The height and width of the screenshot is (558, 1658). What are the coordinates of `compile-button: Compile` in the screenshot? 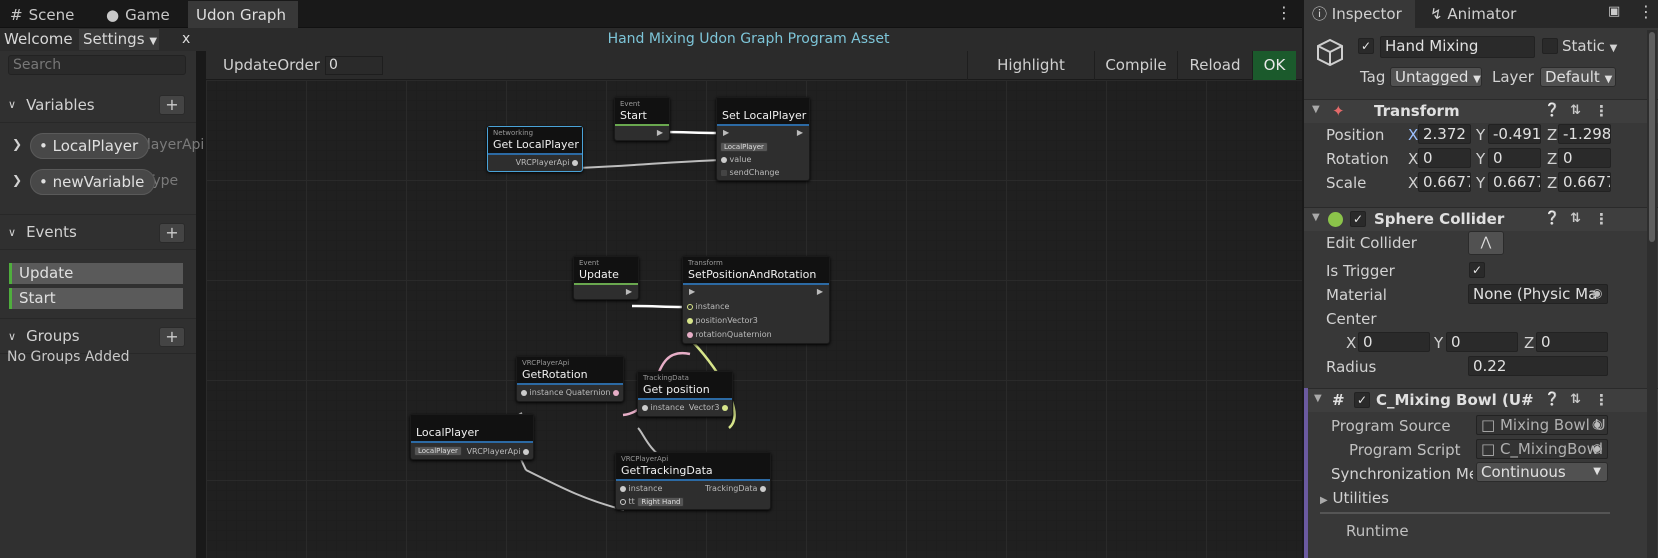 It's located at (1135, 65).